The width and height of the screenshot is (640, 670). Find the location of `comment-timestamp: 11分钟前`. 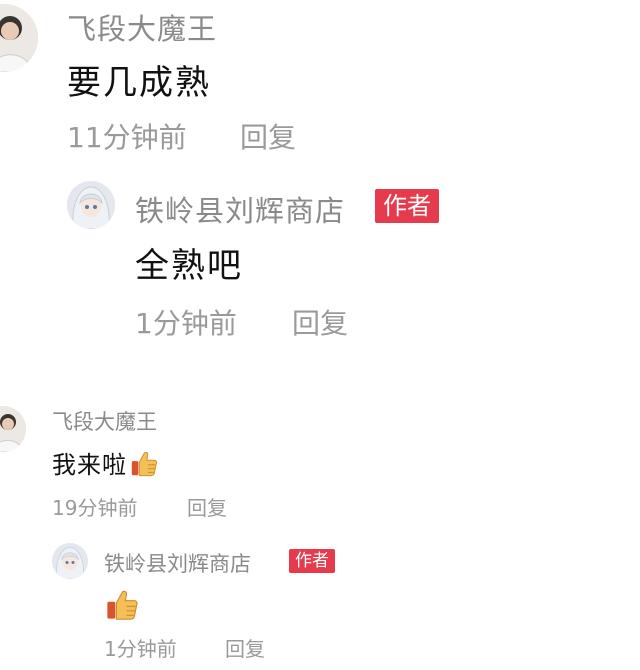

comment-timestamp: 11分钟前 is located at coordinates (127, 137).